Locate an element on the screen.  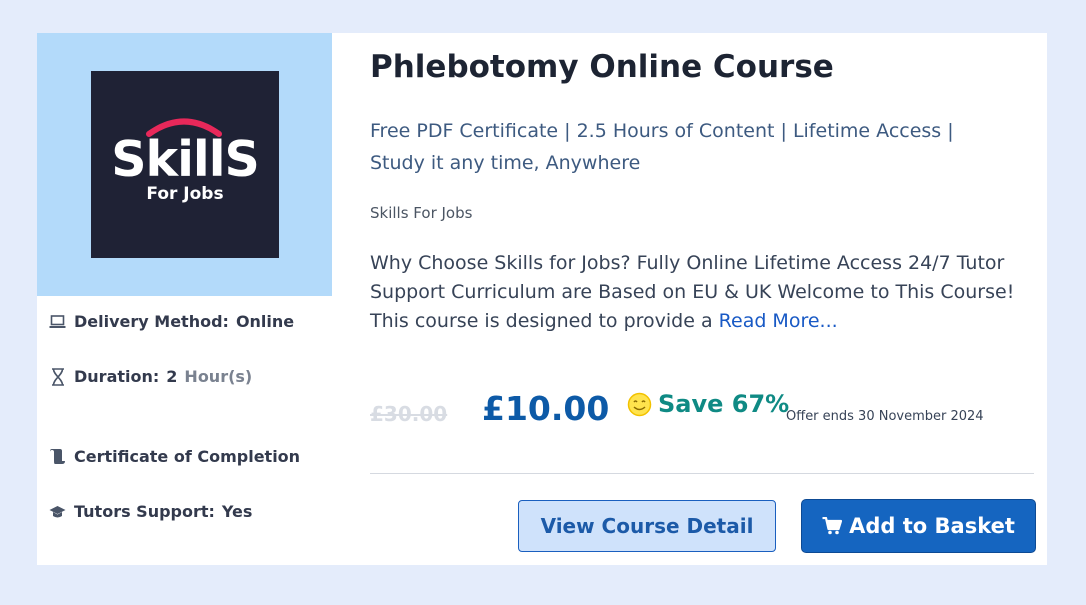
save-badge: Save 67% is located at coordinates (708, 404).